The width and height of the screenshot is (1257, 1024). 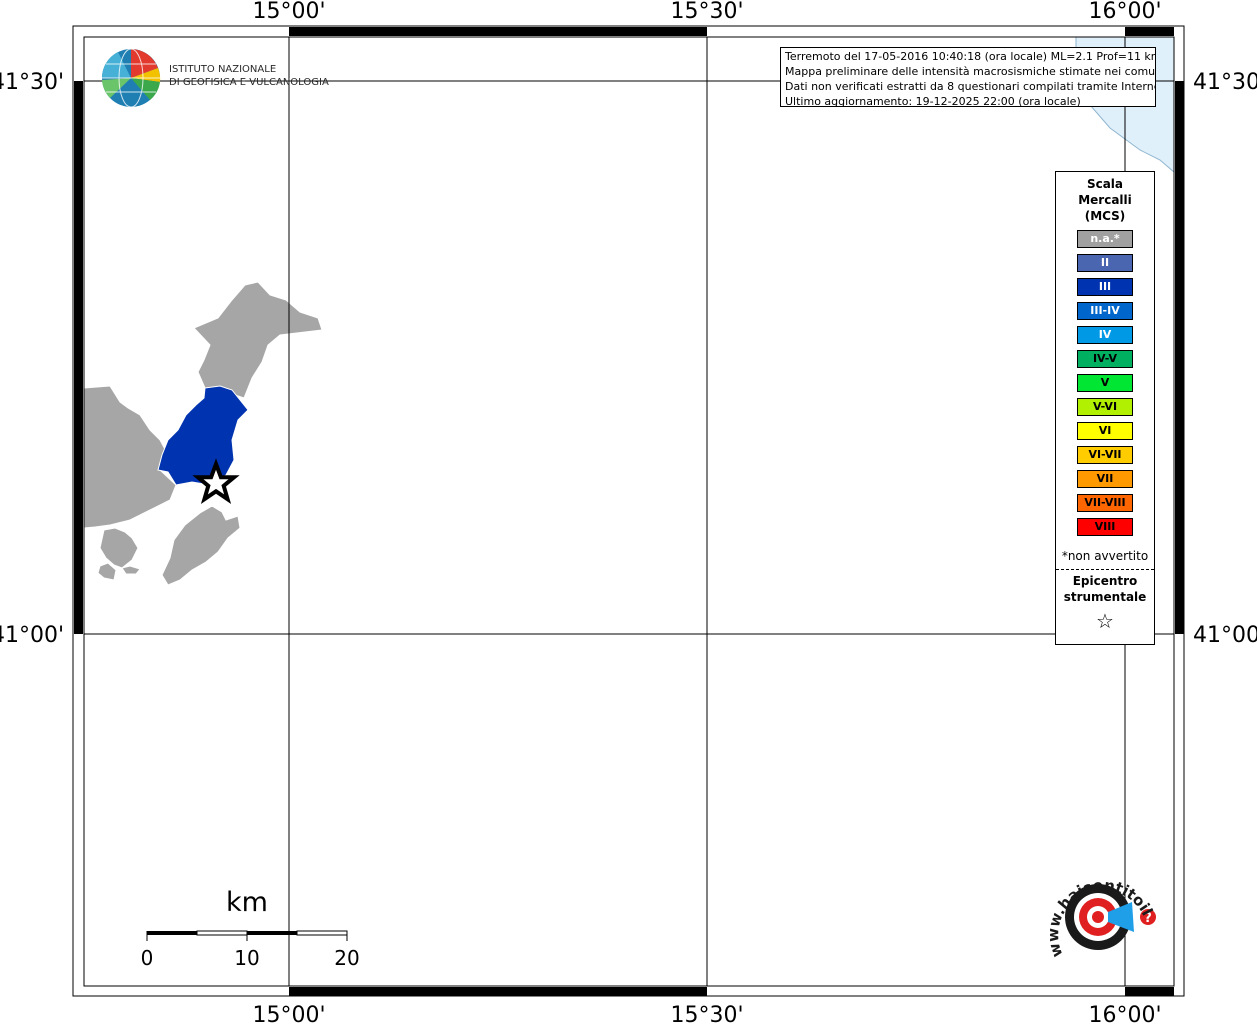 I want to click on legend-separator, so click(x=1105, y=569).